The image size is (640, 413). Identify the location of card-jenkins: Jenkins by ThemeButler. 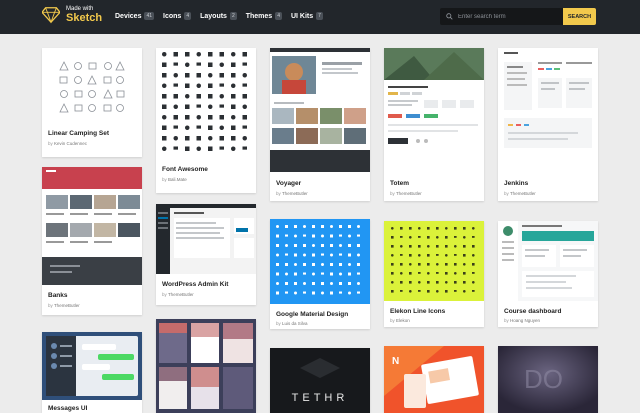
(548, 124).